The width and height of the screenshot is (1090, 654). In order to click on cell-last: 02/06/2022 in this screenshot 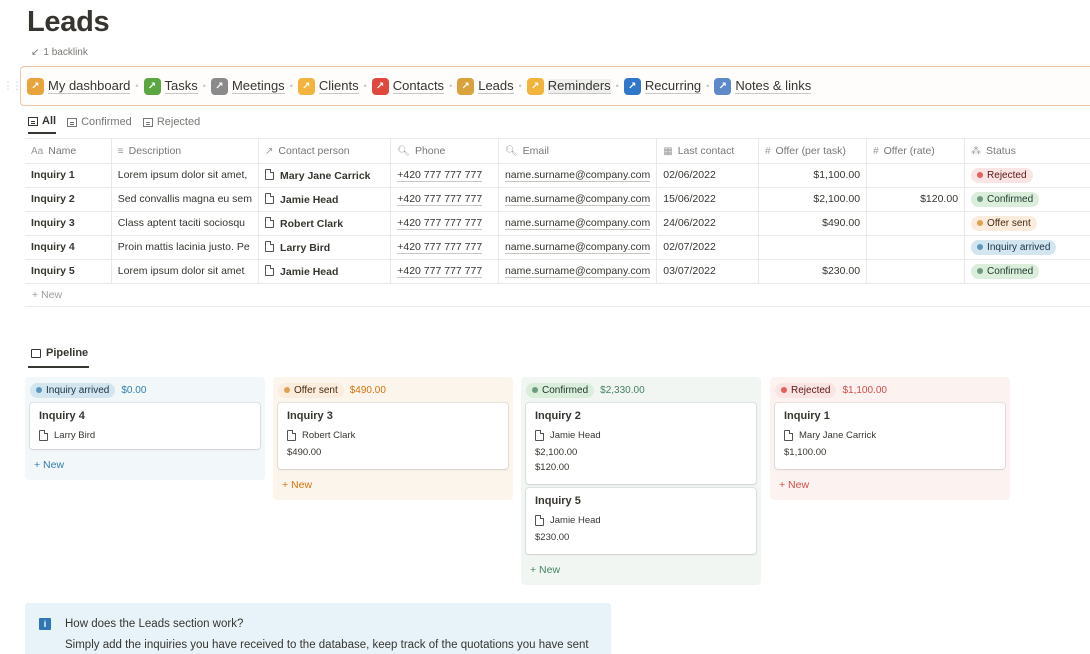, I will do `click(707, 175)`.